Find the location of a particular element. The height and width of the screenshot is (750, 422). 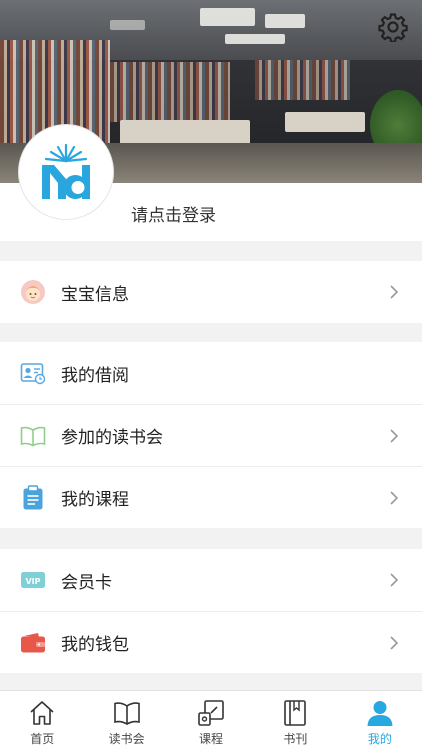

tab-mine: 我的 is located at coordinates (380, 720).